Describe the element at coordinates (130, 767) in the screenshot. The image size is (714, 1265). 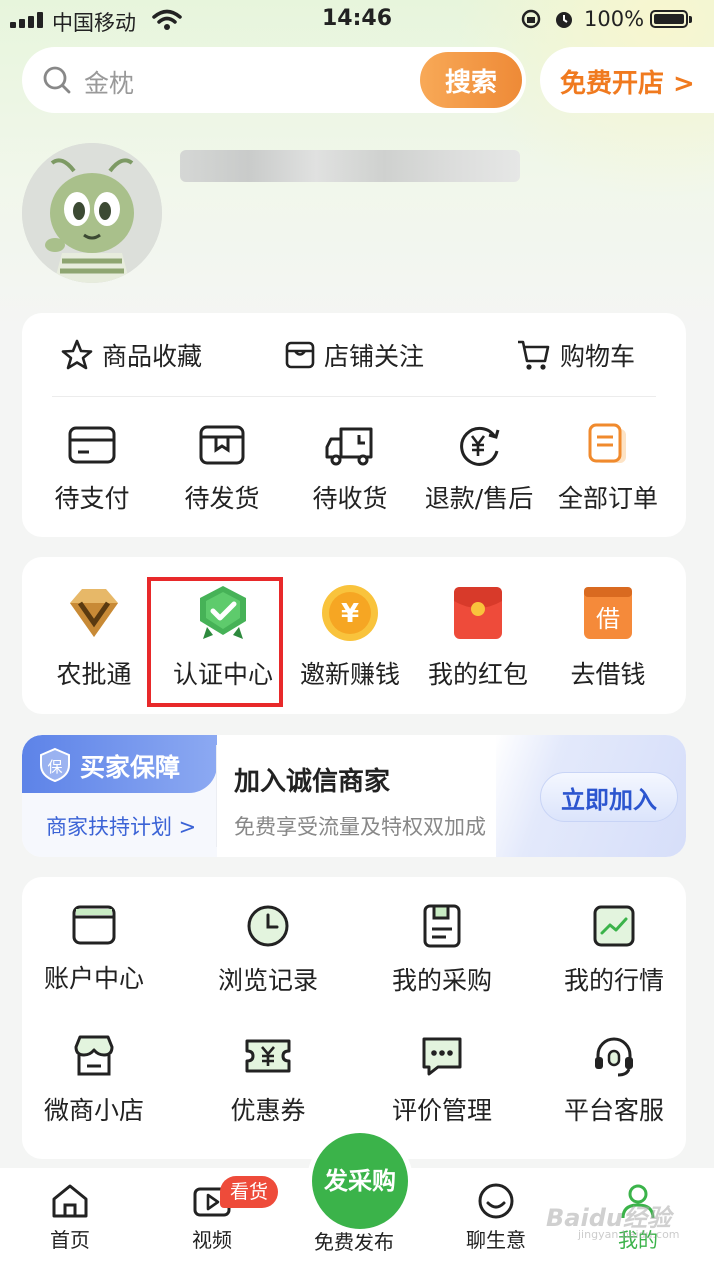
I see `buyer-protection-label: 买家保障` at that location.